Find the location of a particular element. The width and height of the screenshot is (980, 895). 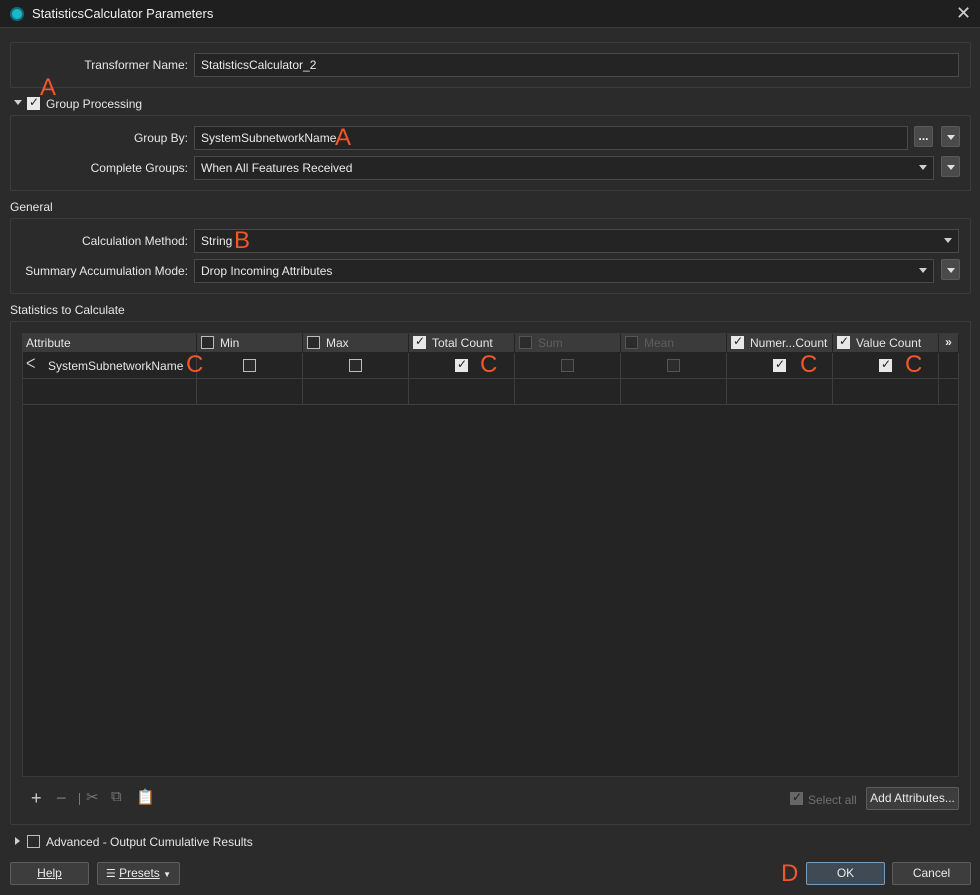

row-max-checkbox is located at coordinates (355, 365).